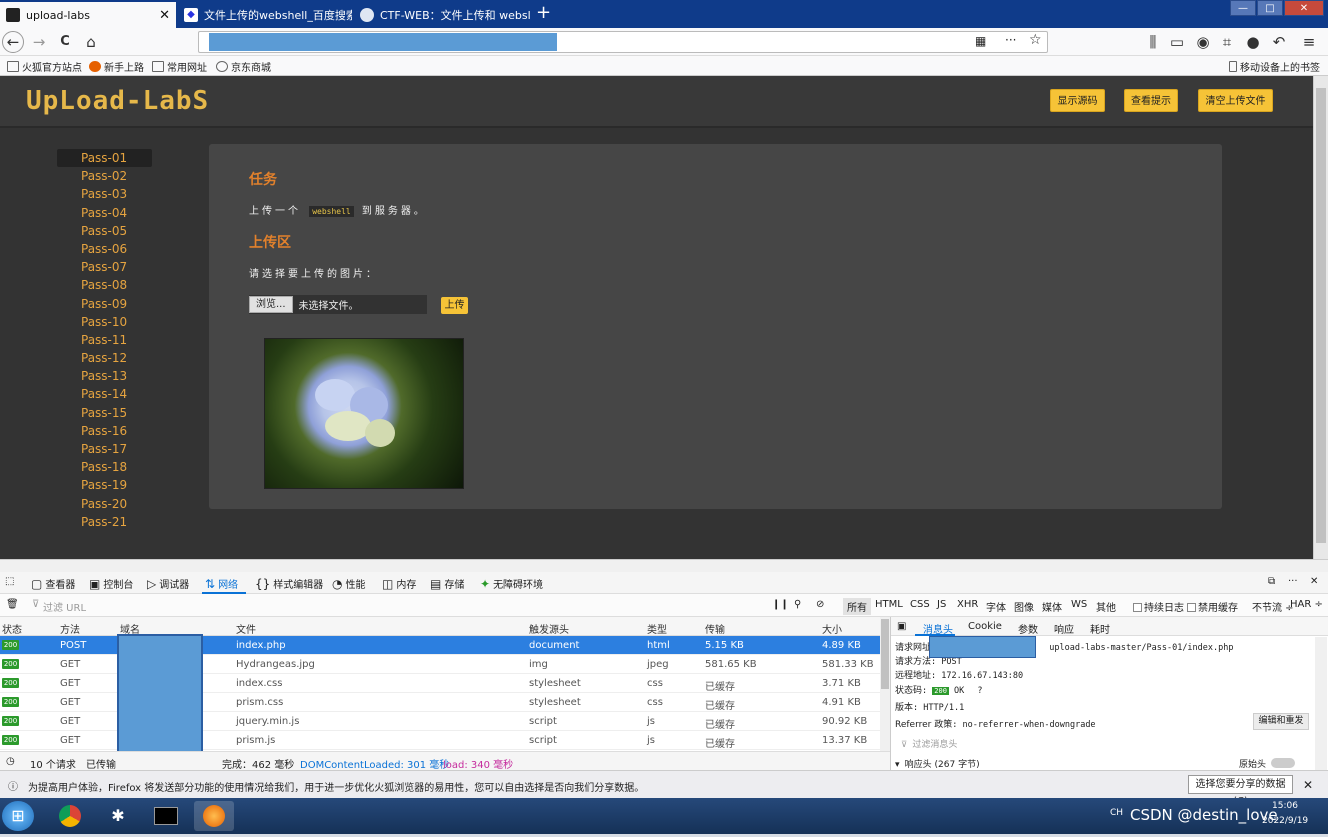 This screenshot has width=1328, height=837. What do you see at coordinates (104, 522) in the screenshot?
I see `sidebar-item-pass: Pass-21` at bounding box center [104, 522].